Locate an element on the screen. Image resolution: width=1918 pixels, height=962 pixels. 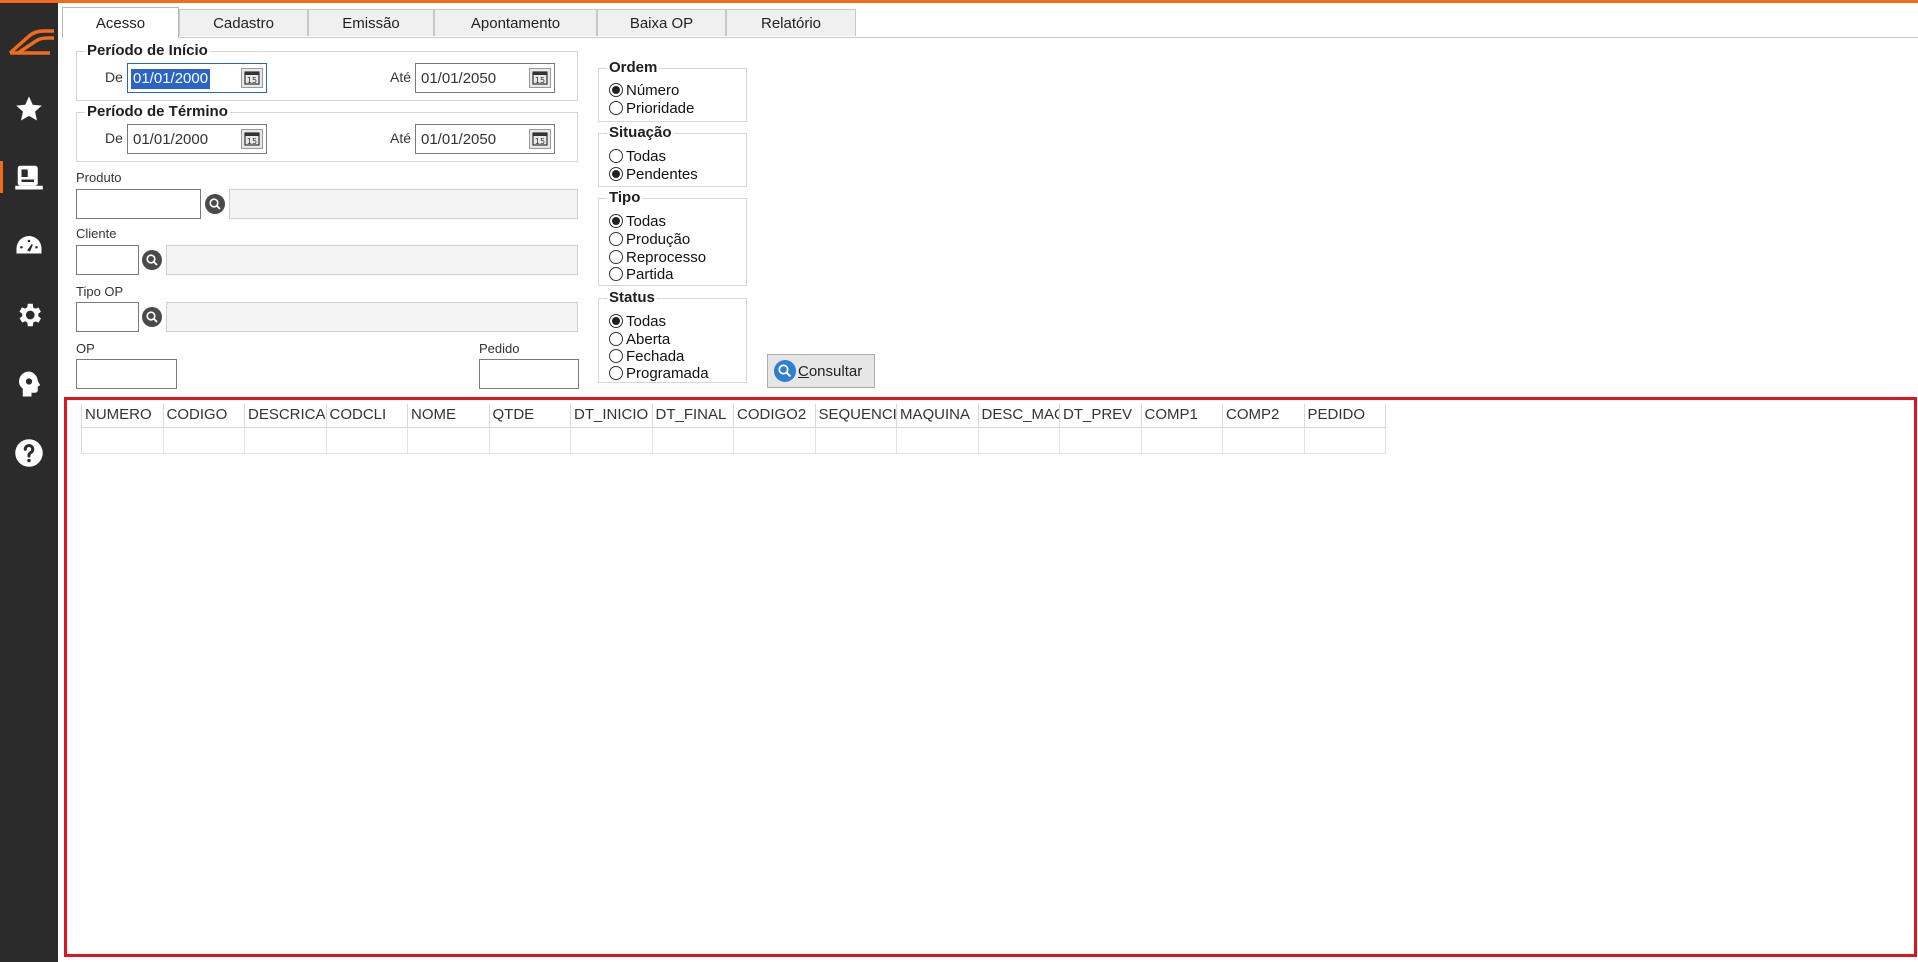
column-header-numero: NUMERO is located at coordinates (123, 416).